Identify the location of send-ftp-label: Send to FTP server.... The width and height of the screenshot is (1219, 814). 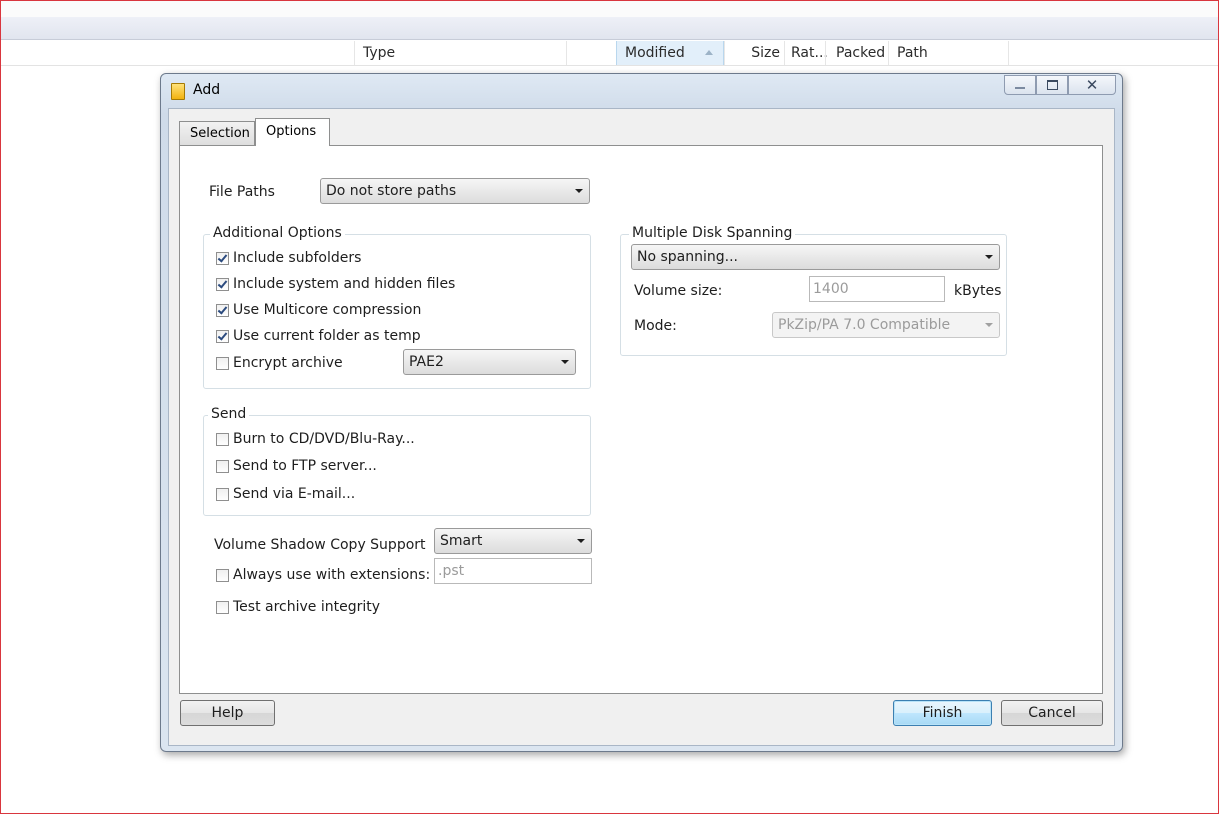
(305, 466).